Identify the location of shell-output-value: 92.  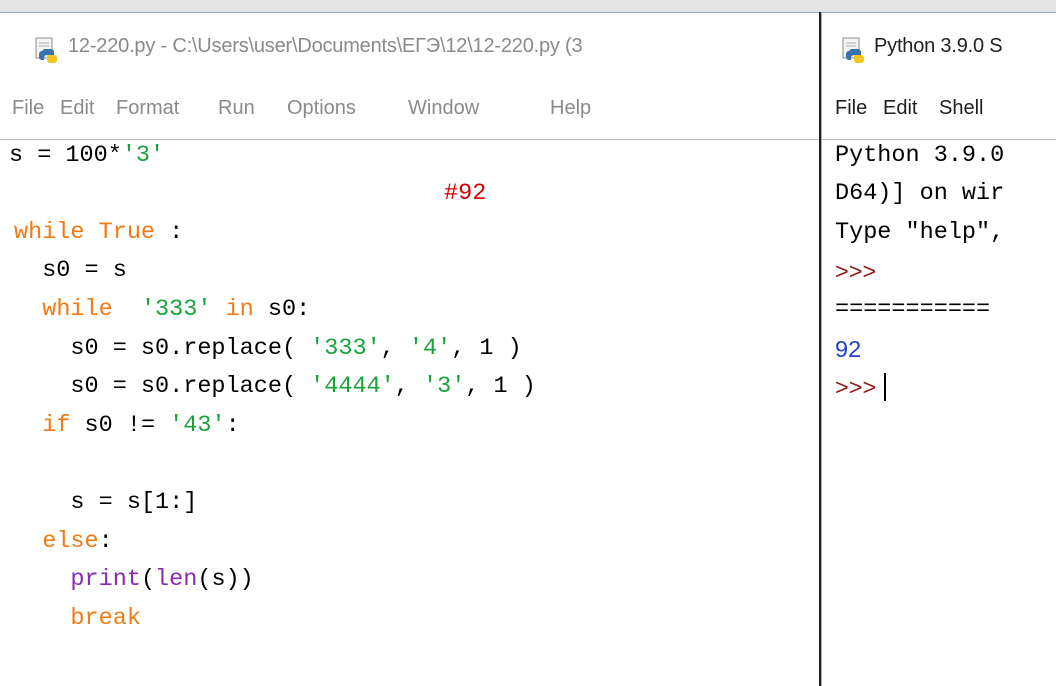
(848, 349).